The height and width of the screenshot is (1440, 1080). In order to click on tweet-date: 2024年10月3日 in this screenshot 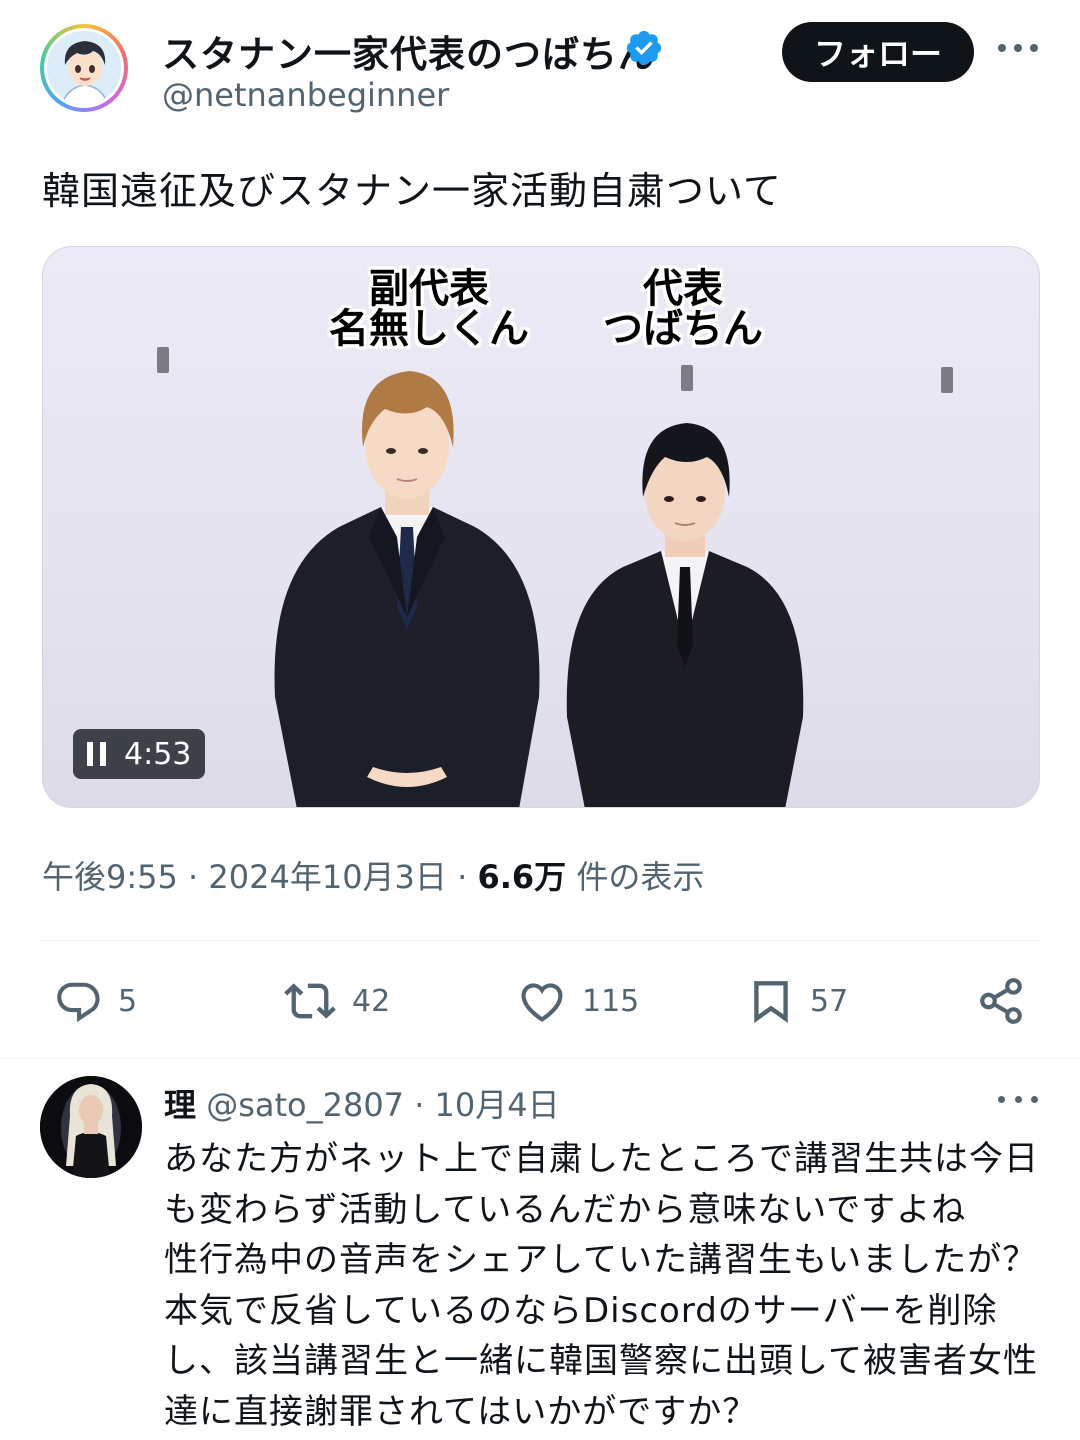, I will do `click(327, 877)`.